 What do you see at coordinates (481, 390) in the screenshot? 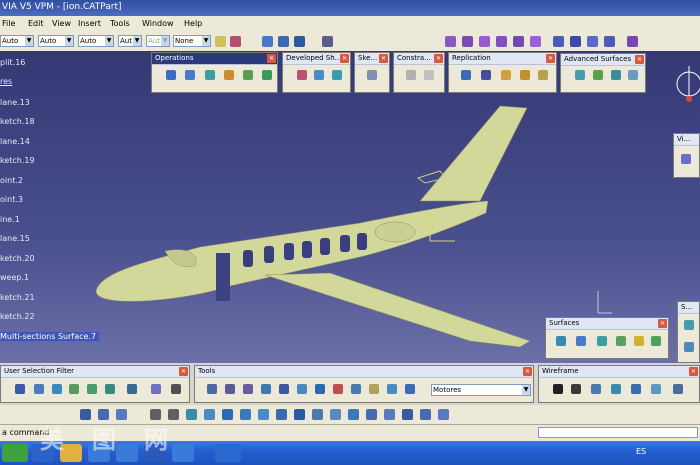
I see `tools-combo: Motores ▼` at bounding box center [481, 390].